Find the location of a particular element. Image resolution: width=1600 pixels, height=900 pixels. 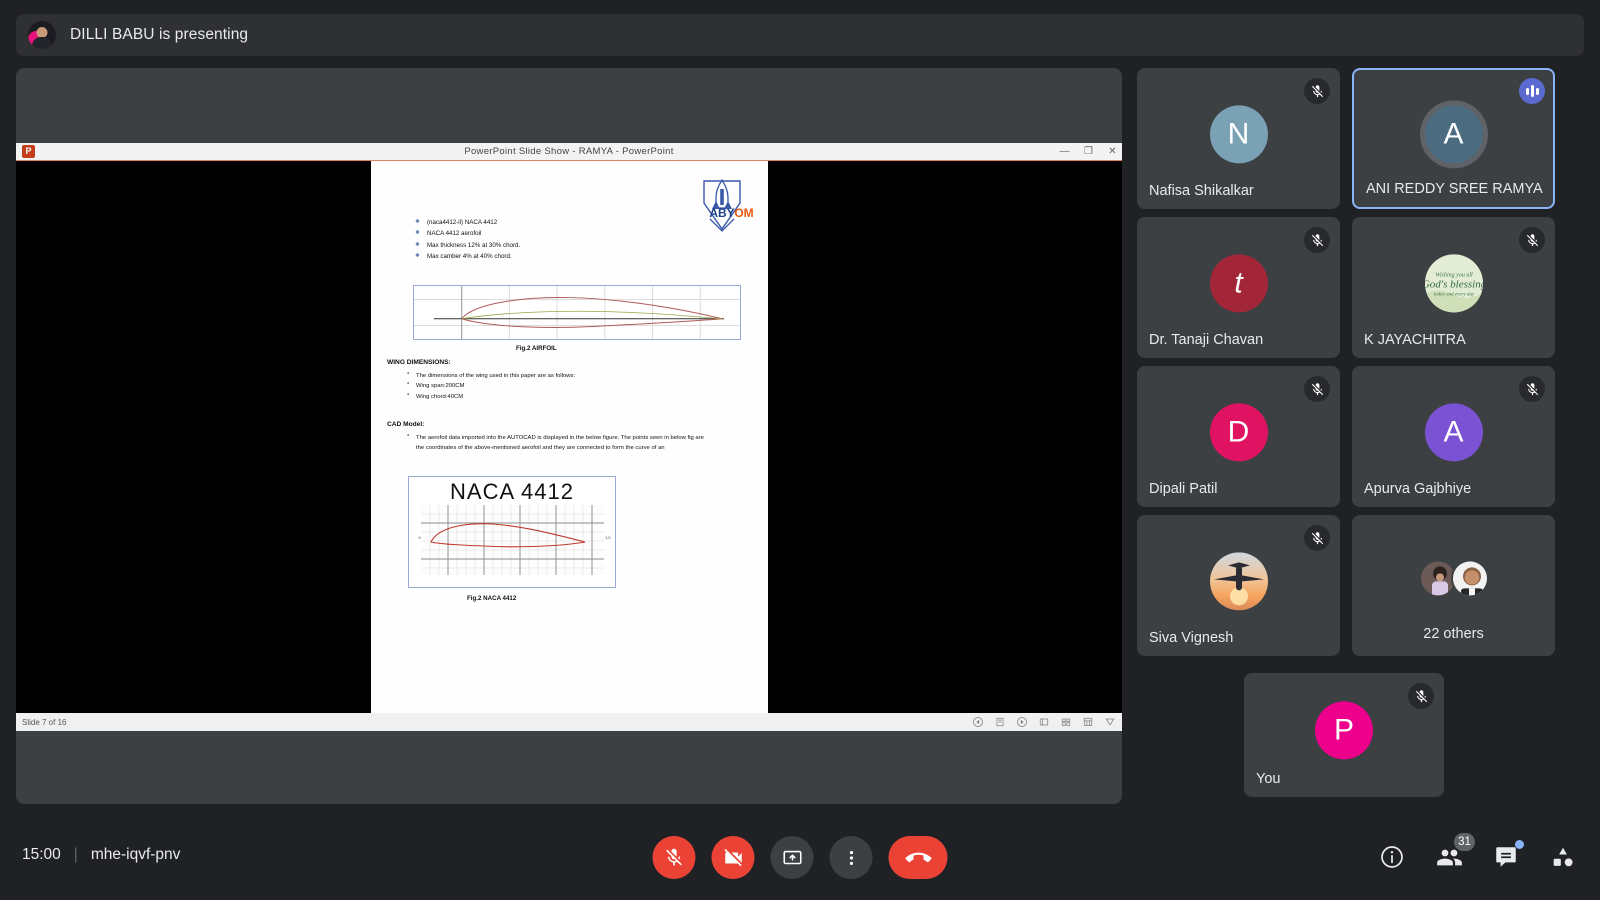

activities-button is located at coordinates (1563, 857).